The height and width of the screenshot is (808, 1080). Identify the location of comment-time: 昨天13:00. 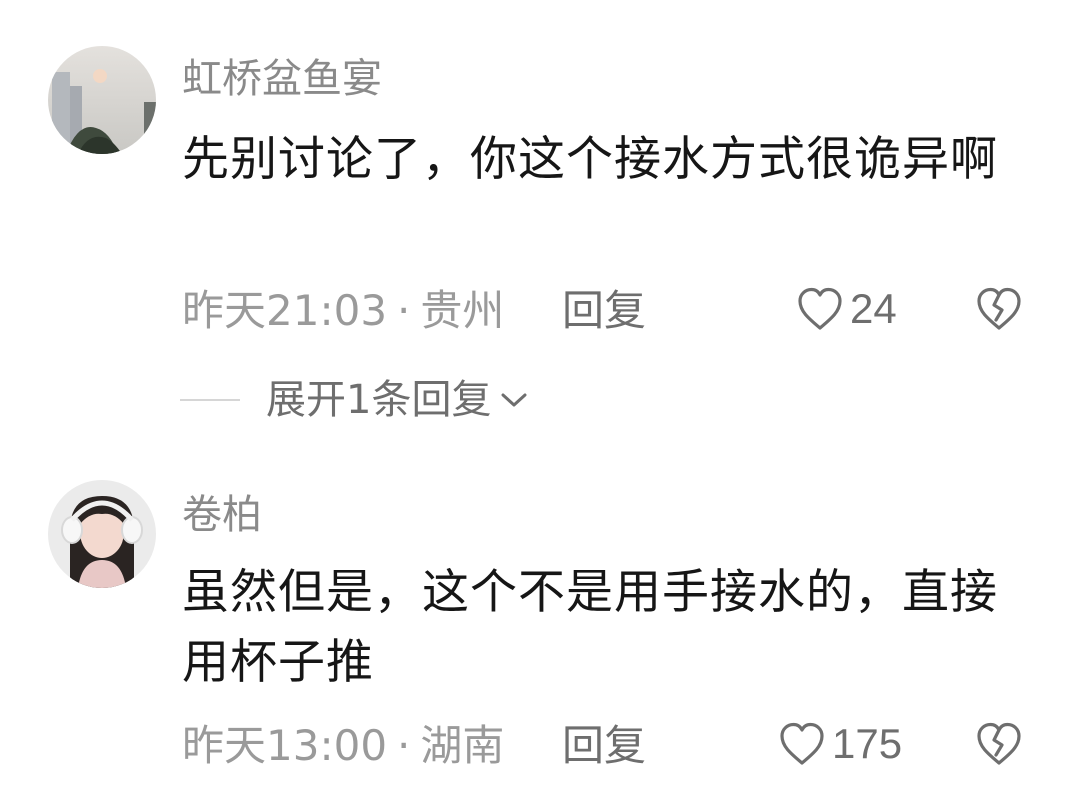
(285, 745).